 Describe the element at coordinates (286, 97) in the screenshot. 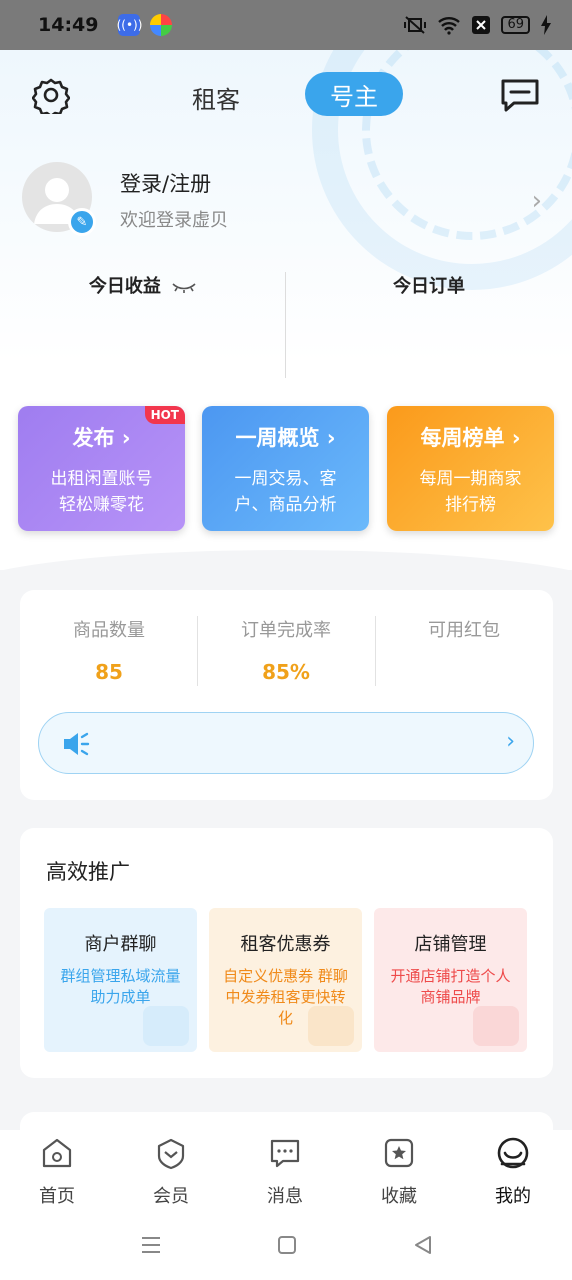

I see `top-nav: 租客 号主` at that location.